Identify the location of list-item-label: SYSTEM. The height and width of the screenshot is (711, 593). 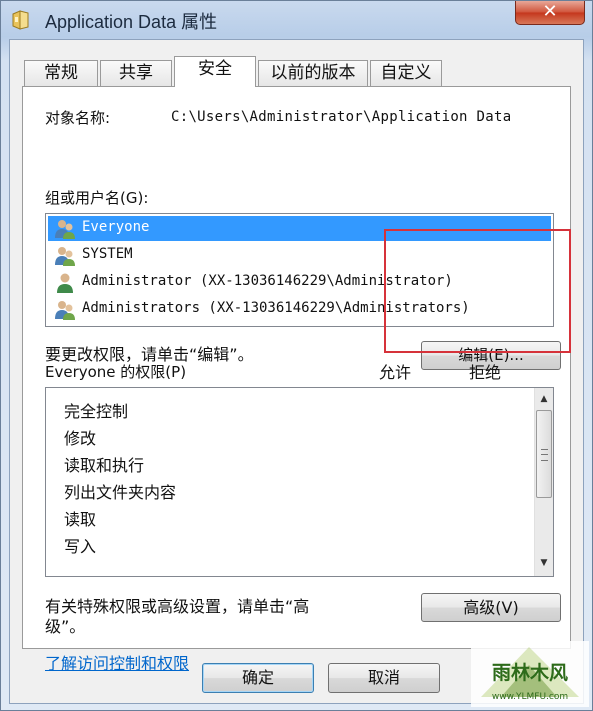
(107, 254).